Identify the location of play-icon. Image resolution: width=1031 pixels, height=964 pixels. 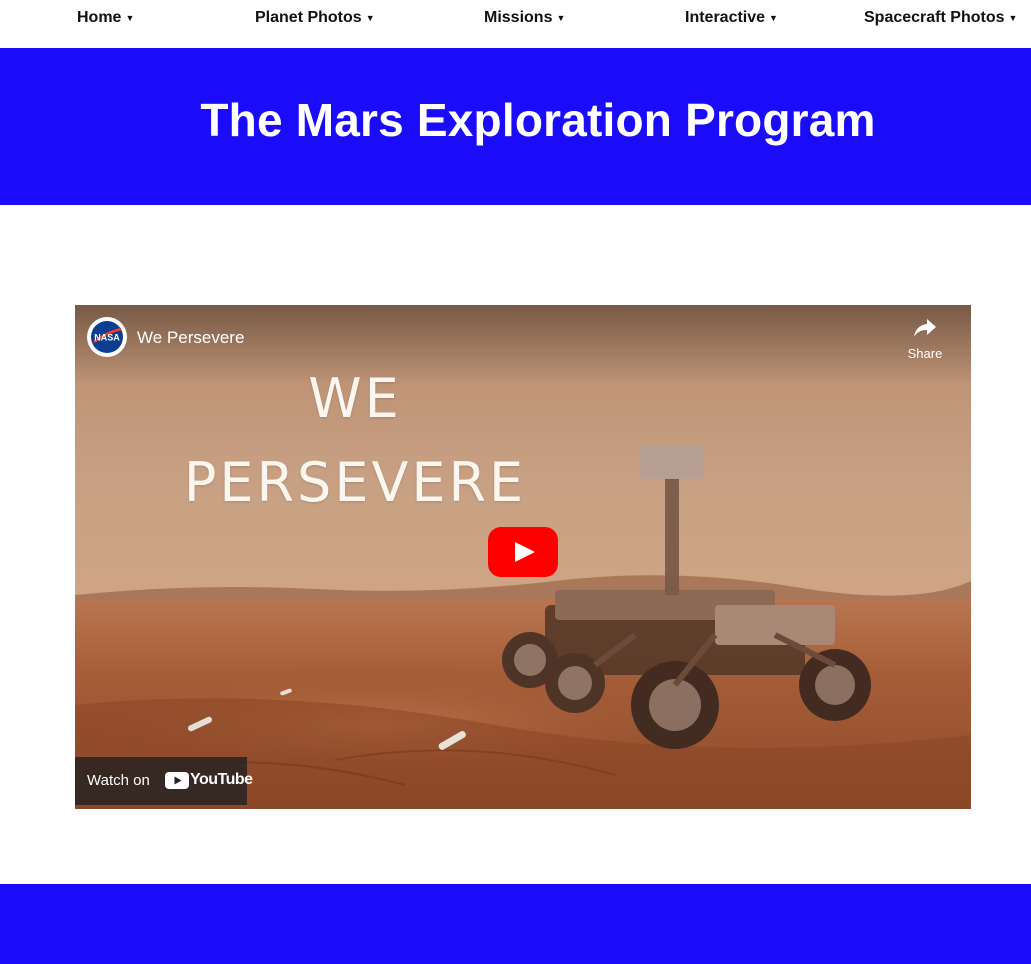
(523, 552).